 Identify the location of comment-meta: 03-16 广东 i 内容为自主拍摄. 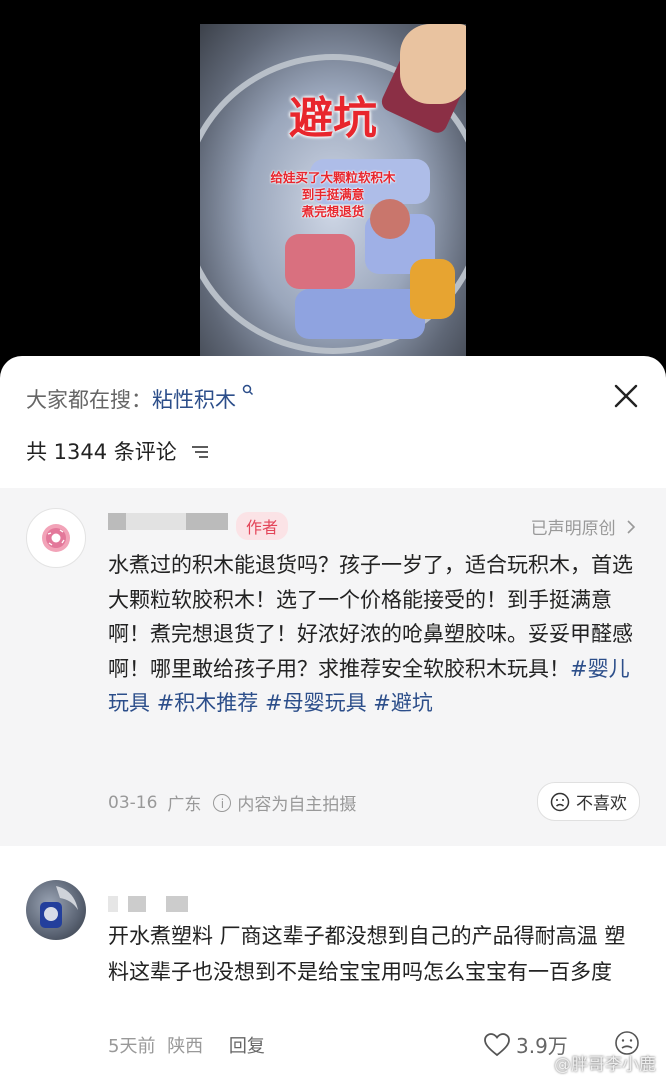
(232, 803).